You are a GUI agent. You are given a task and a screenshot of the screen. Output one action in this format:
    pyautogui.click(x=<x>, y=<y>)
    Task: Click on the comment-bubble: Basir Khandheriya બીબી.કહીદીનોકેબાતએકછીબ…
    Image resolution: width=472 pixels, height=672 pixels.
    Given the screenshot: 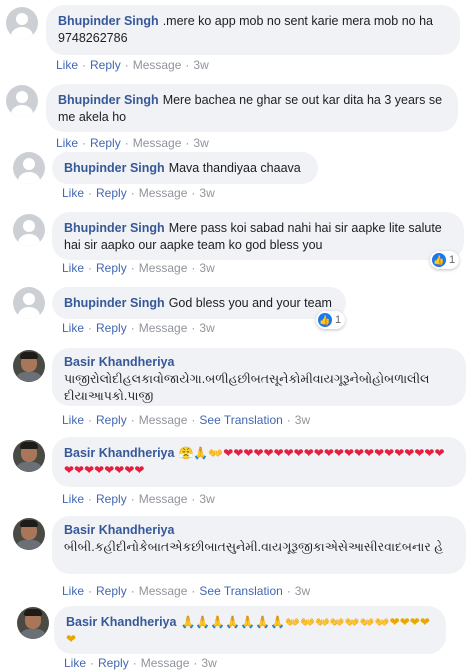 What is the action you would take?
    pyautogui.click(x=259, y=545)
    